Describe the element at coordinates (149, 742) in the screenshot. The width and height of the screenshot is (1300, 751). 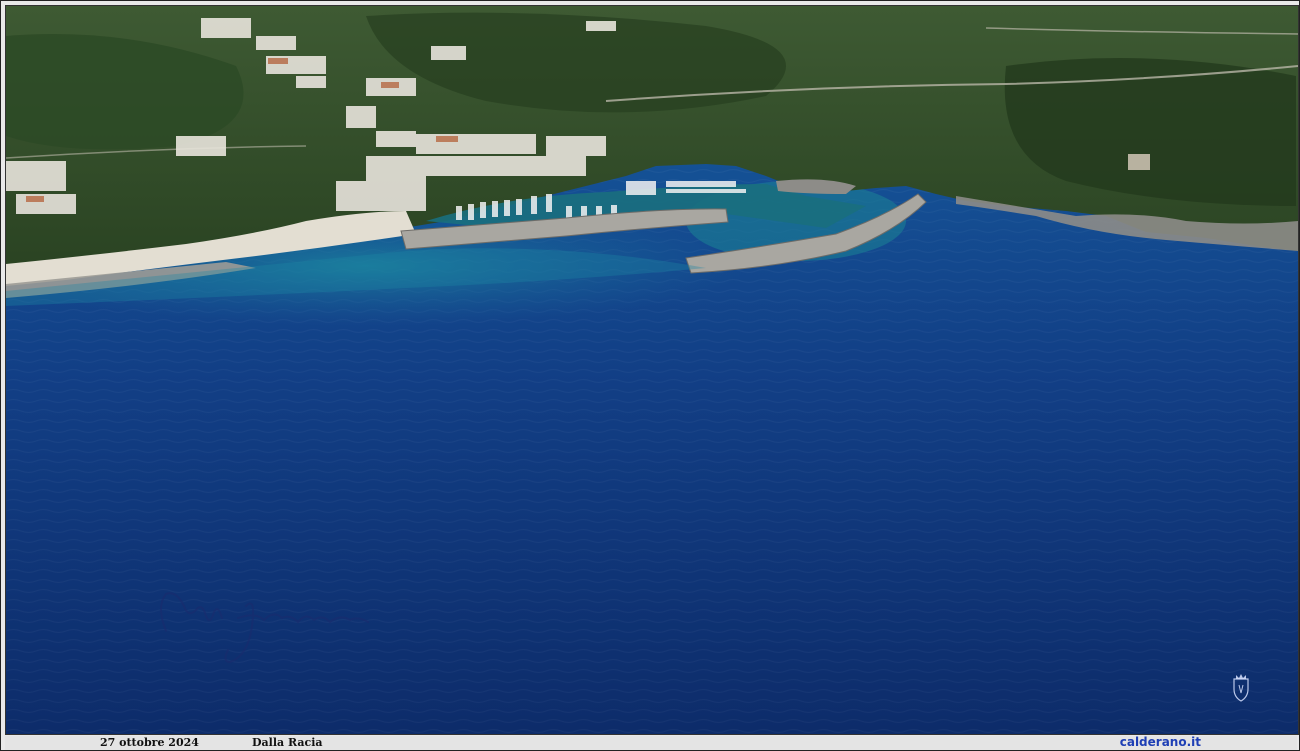
I see `caption-date: 27 ottobre 2024` at that location.